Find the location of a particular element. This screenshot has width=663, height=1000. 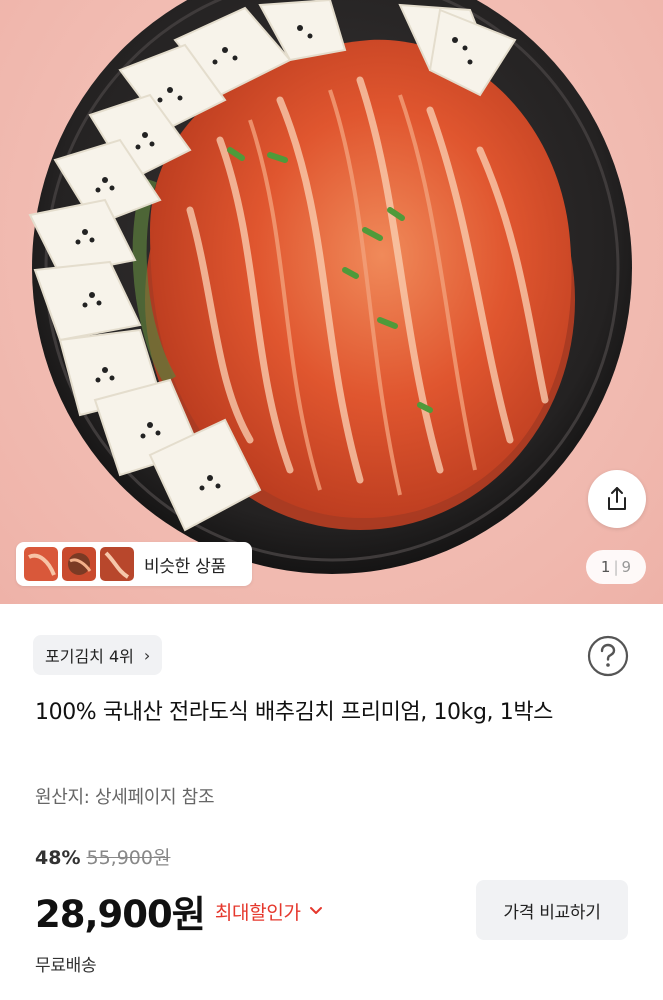

question-icon is located at coordinates (608, 656).